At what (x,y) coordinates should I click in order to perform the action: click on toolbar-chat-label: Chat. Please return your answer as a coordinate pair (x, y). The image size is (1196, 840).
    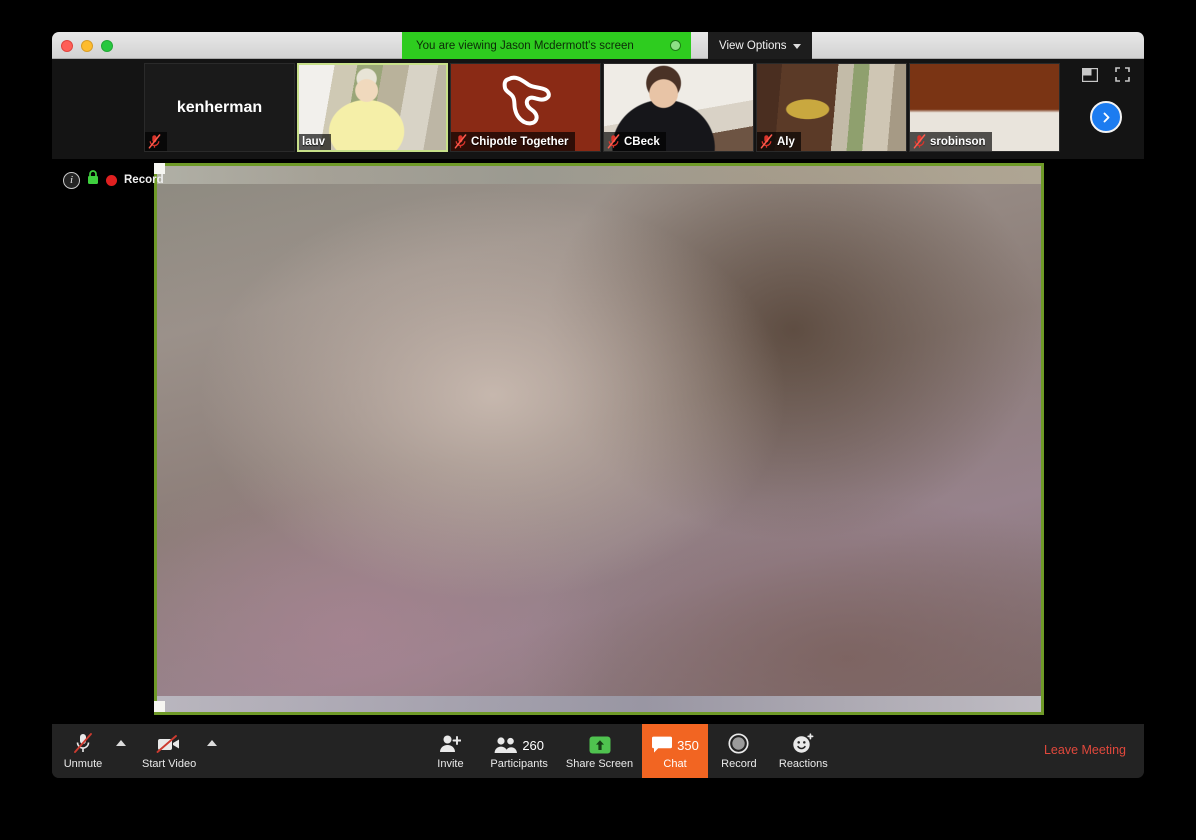
    Looking at the image, I should click on (675, 764).